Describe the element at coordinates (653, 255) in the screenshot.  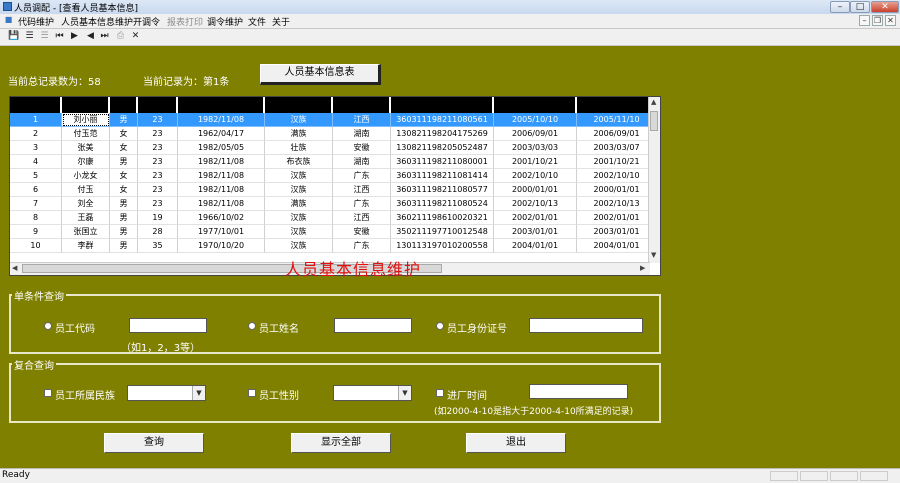
I see `scroll-down-icon: ▼` at that location.